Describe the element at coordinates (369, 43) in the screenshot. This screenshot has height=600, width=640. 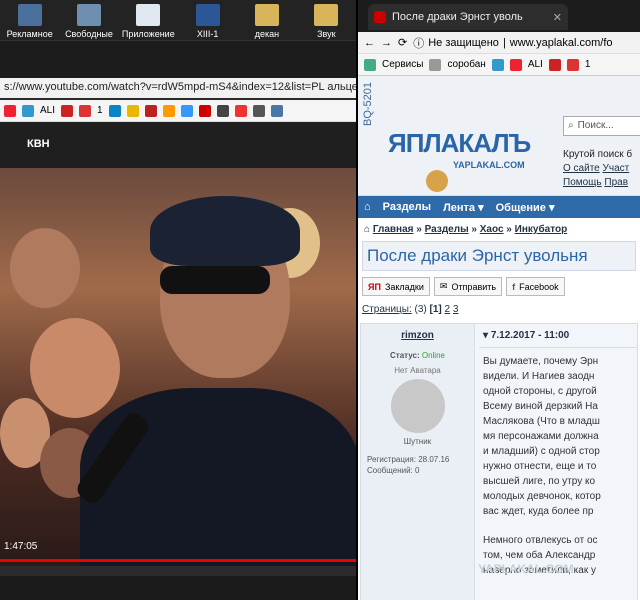
I see `back-icon: ←` at that location.